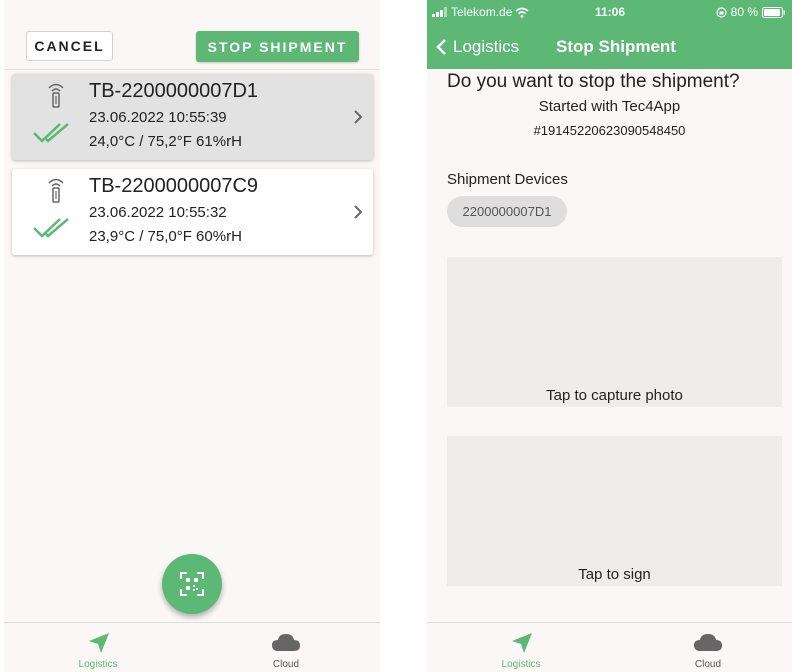  I want to click on wifi-icon, so click(522, 12).